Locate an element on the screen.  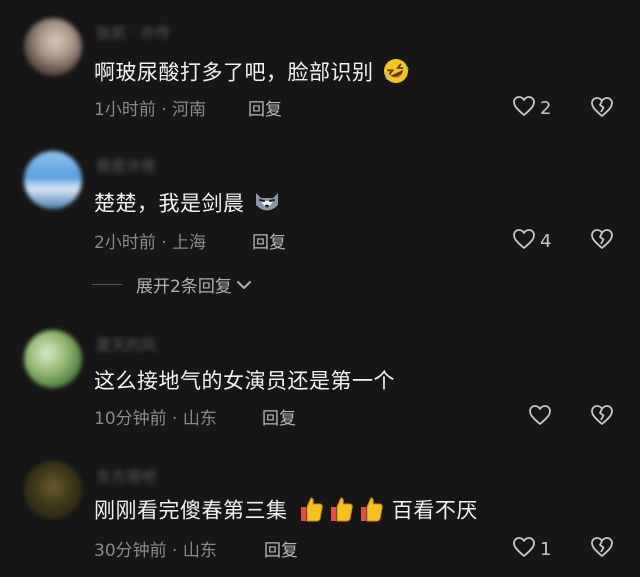
comment-text: 楚楚，我是剑晨 is located at coordinates (188, 204).